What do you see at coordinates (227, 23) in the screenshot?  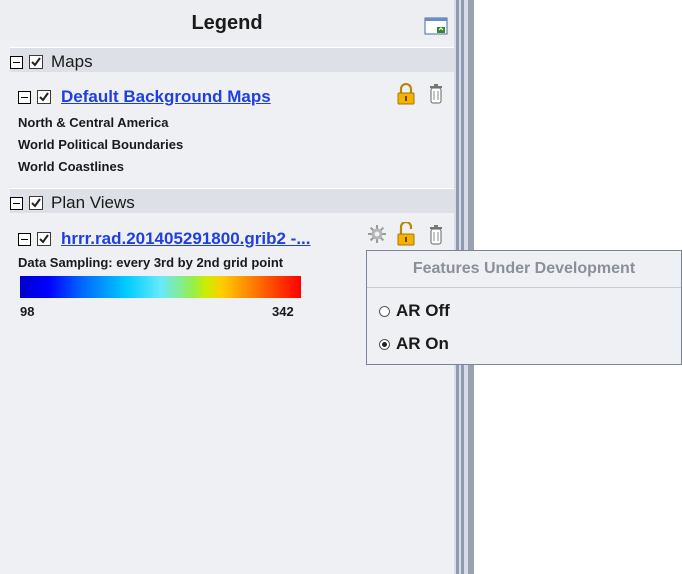 I see `legend-title: Legend` at bounding box center [227, 23].